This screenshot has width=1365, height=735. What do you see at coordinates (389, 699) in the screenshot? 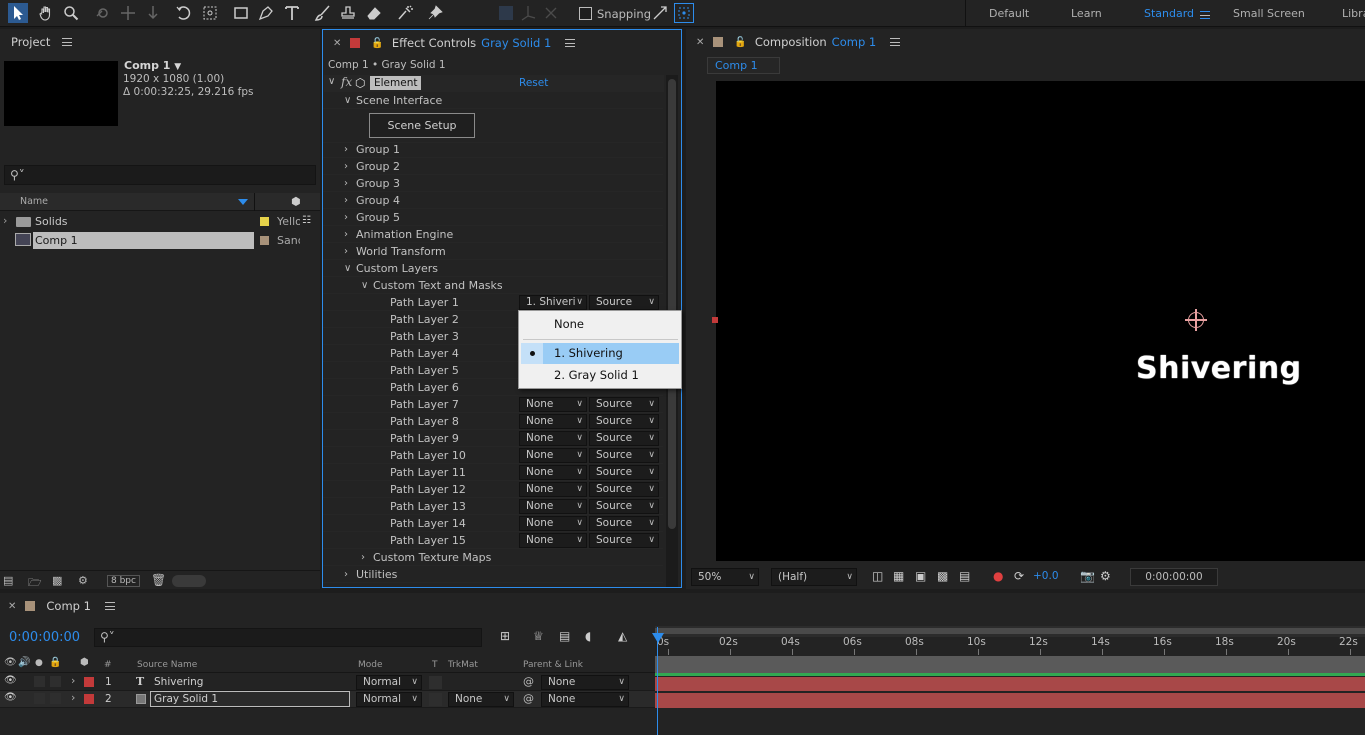
I see `blend-mode-select: Normal` at bounding box center [389, 699].